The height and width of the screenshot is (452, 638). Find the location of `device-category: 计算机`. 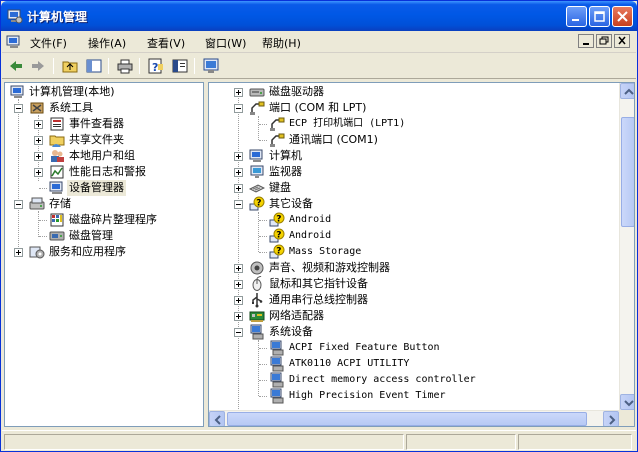

device-category: 计算机 is located at coordinates (413, 156).